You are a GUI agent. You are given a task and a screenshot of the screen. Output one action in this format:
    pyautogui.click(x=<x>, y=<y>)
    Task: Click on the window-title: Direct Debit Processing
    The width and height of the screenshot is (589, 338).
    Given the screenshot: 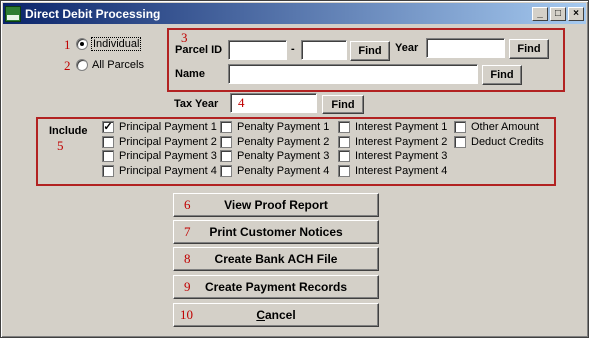 What is the action you would take?
    pyautogui.click(x=93, y=13)
    